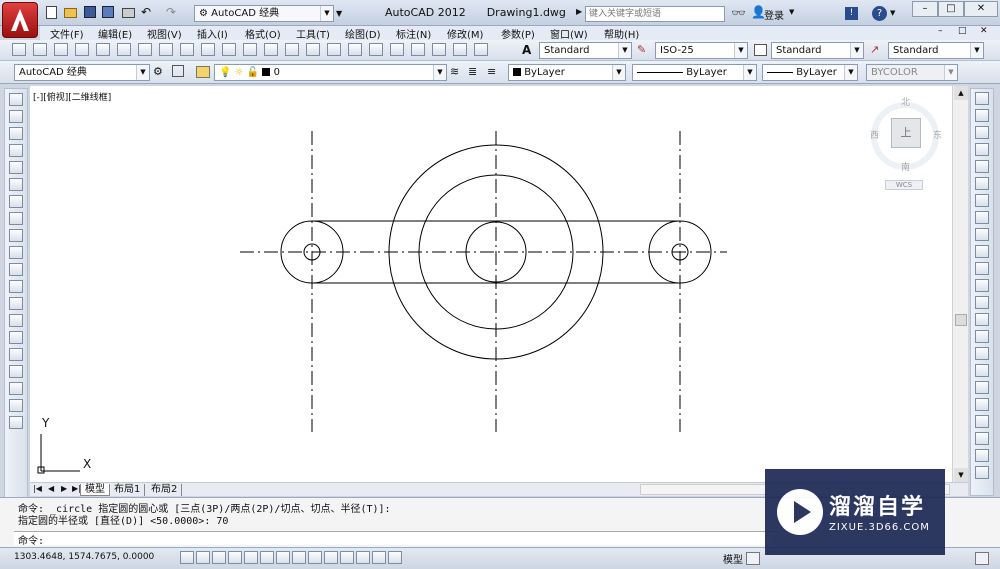 The image size is (1000, 569). What do you see at coordinates (774, 14) in the screenshot?
I see `login-link: 登录` at bounding box center [774, 14].